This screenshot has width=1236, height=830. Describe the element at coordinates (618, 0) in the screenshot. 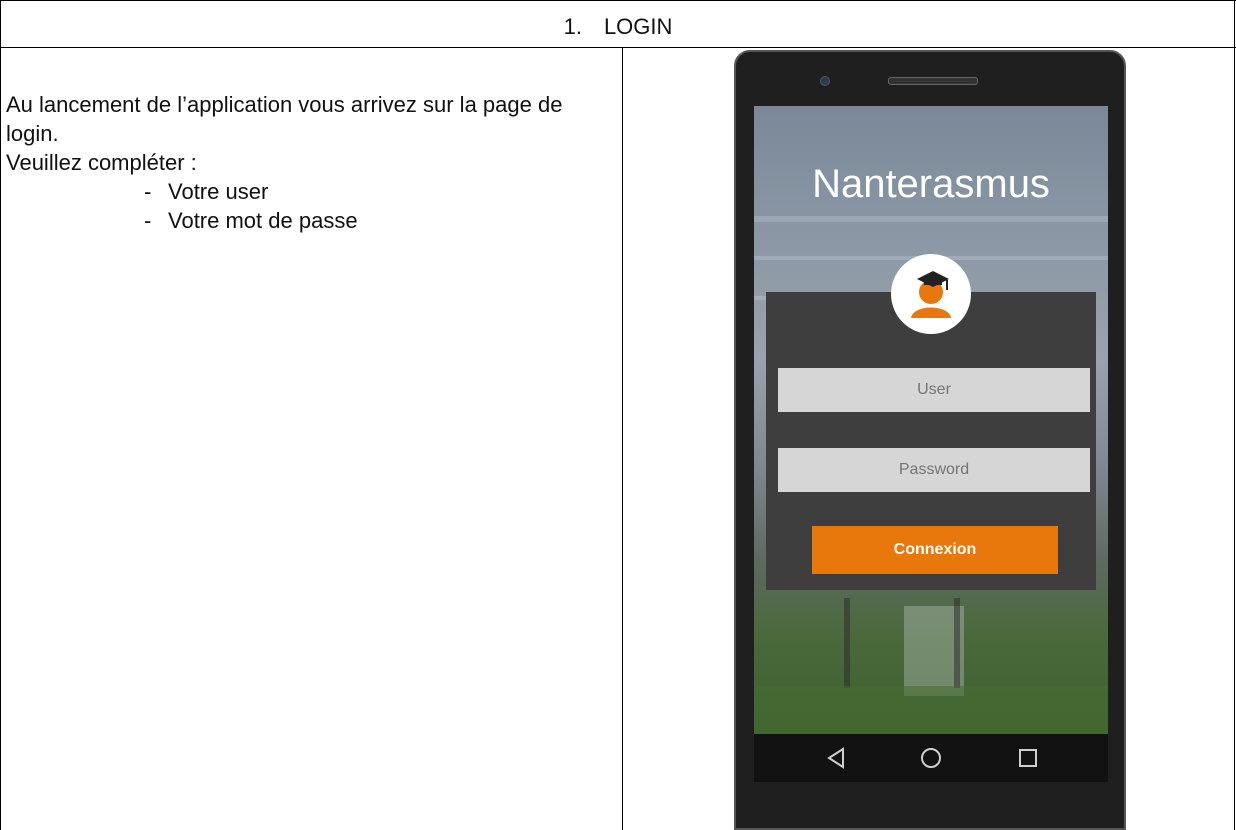

I see `table-border-top` at that location.